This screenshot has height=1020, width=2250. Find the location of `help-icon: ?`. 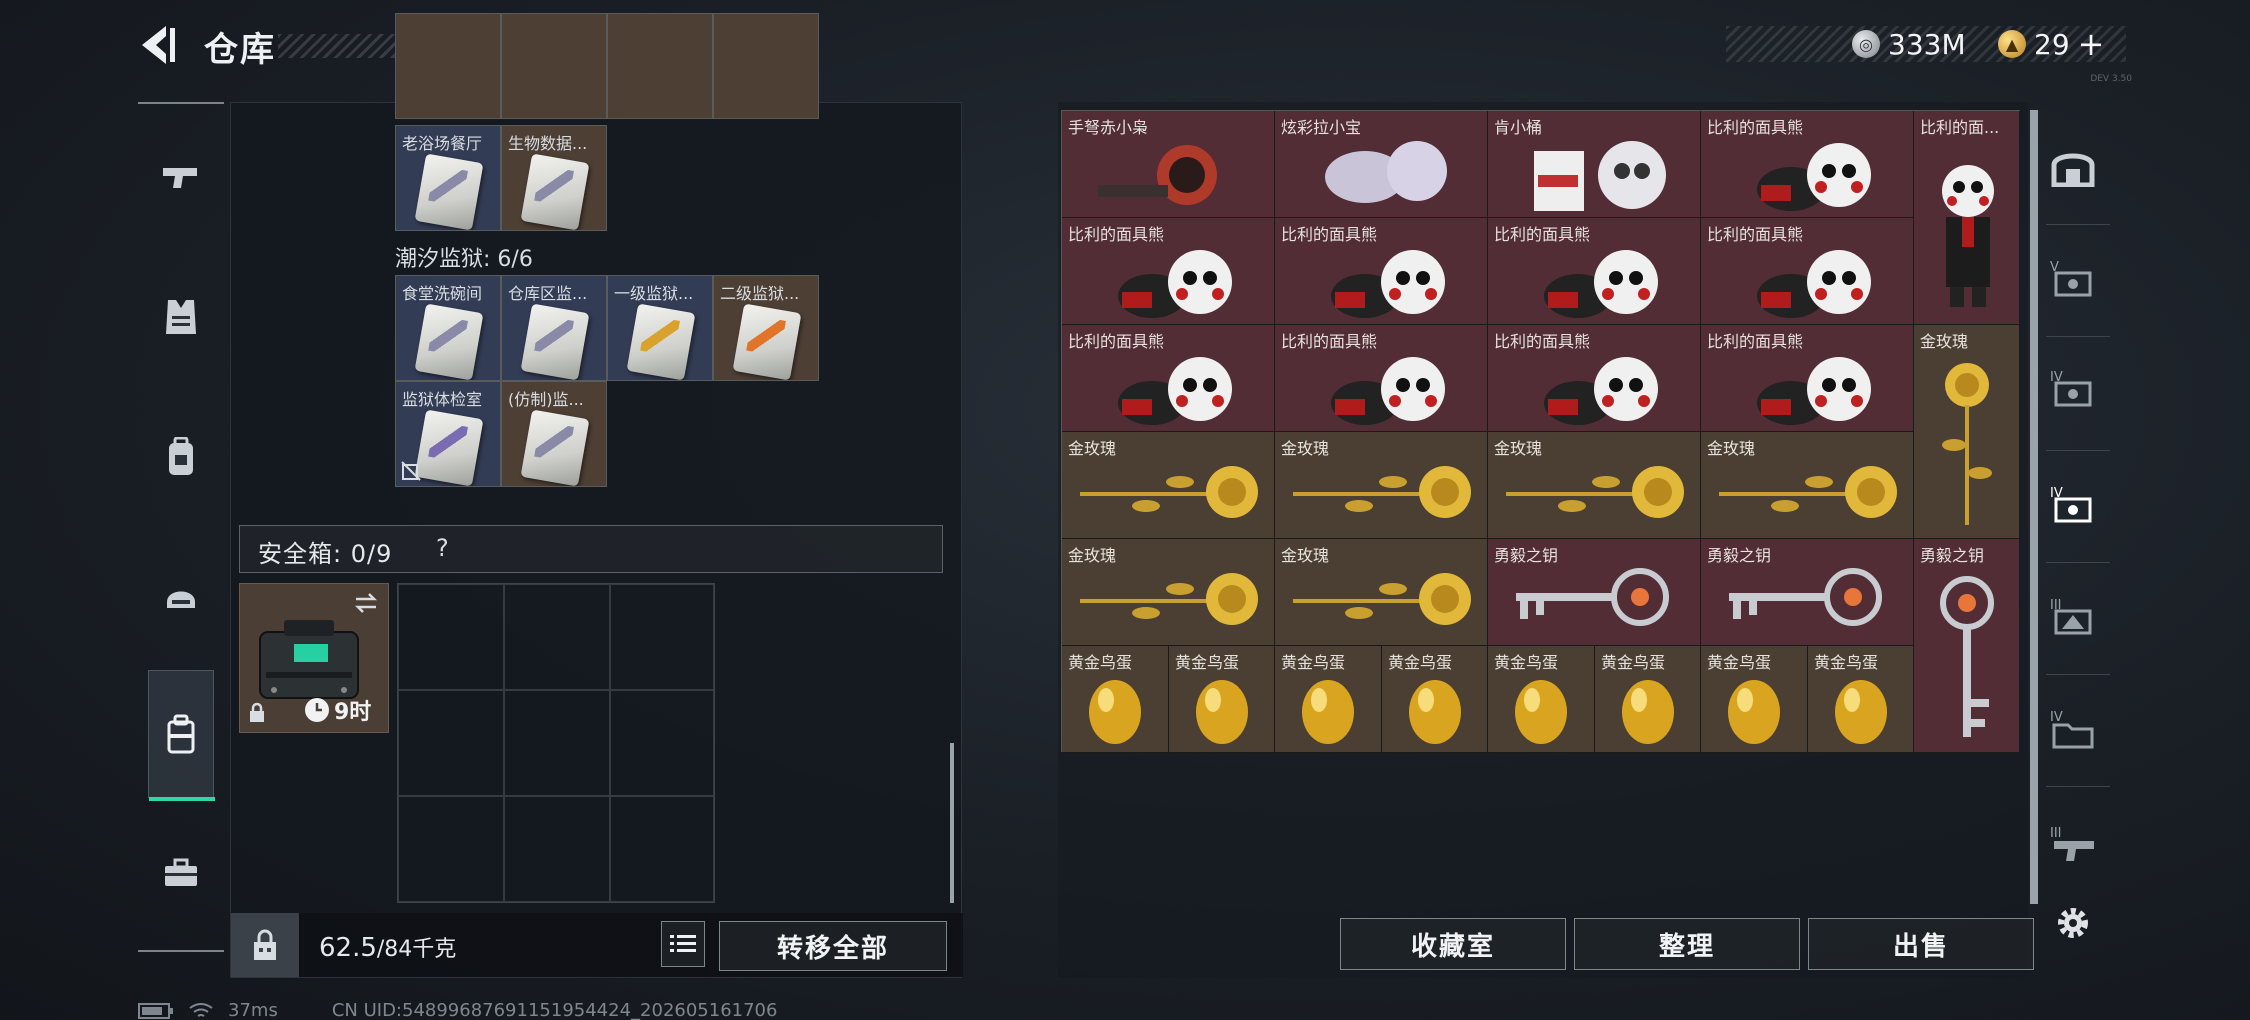

help-icon: ? is located at coordinates (442, 548).